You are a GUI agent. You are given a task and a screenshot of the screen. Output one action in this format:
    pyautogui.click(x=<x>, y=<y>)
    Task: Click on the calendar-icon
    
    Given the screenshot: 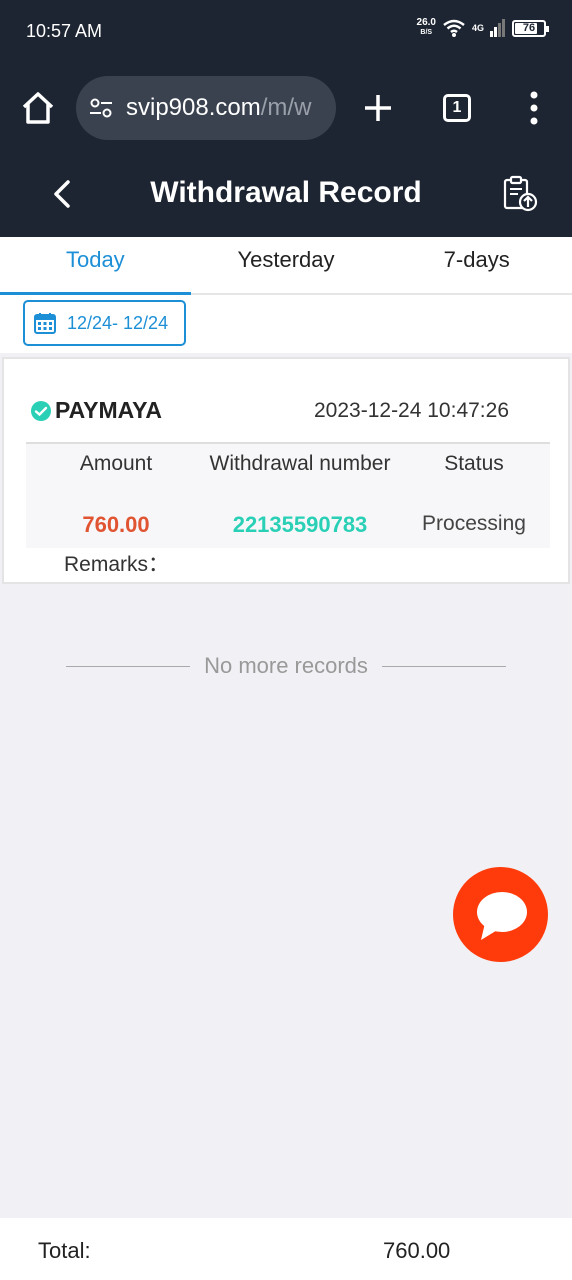 What is the action you would take?
    pyautogui.click(x=45, y=323)
    